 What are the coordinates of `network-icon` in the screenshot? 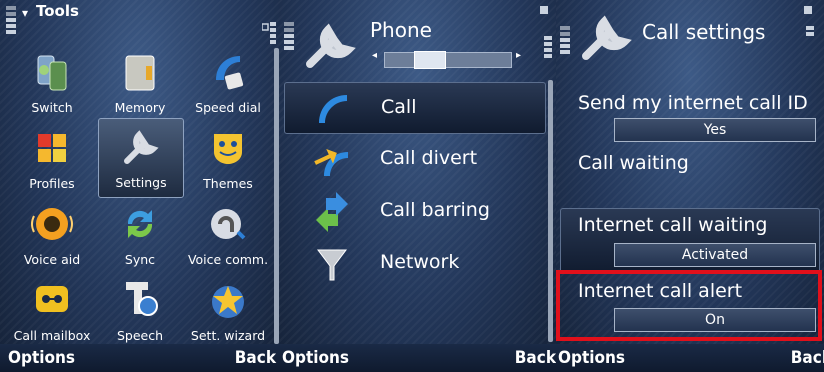 It's located at (332, 265).